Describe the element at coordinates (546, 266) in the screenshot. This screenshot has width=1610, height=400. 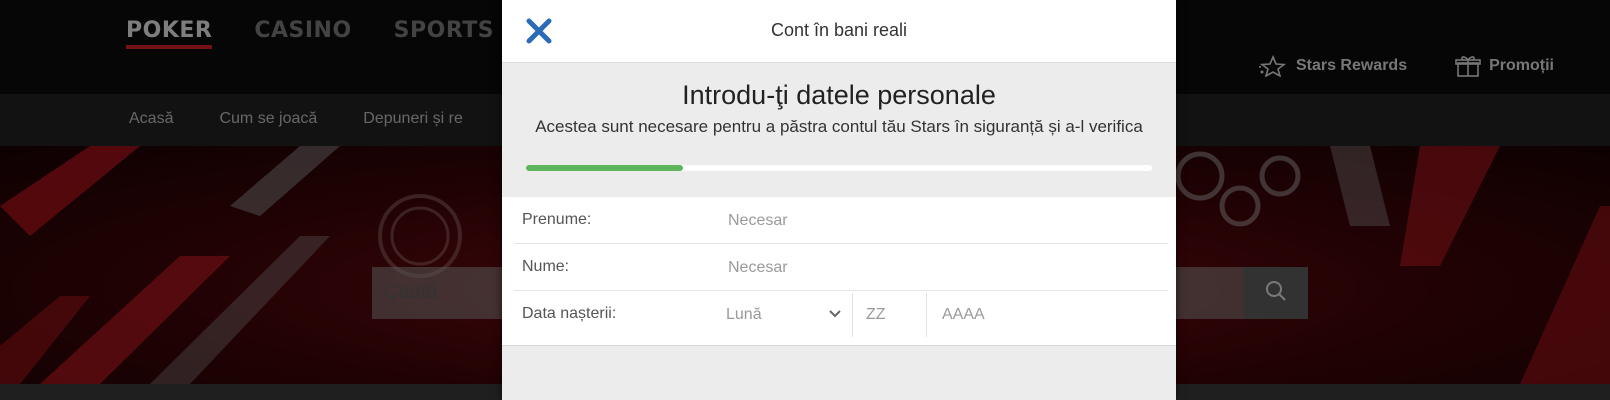
I see `last-name-label: Nume:` at that location.